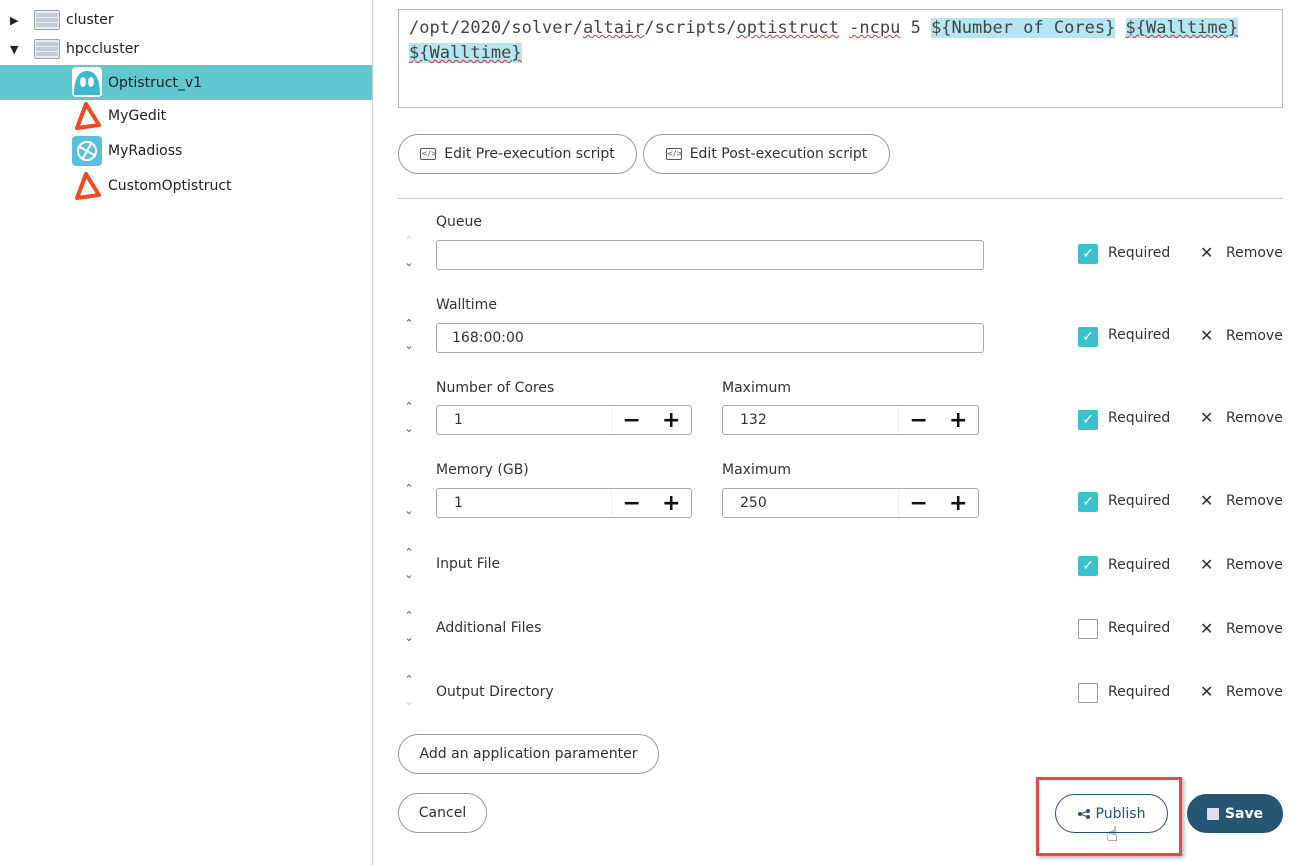 This screenshot has height=865, width=1304. Describe the element at coordinates (517, 154) in the screenshot. I see `edit-pre-execution-script-button: </> Edit Pre-execution script` at that location.